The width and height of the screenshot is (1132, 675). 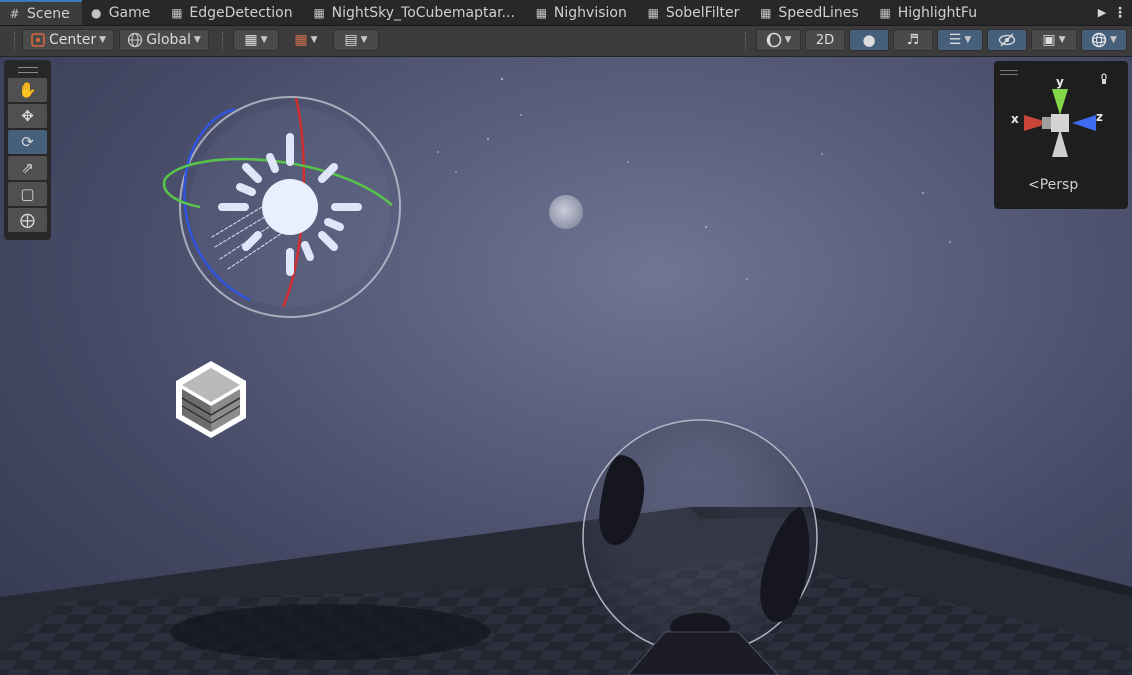 What do you see at coordinates (1049, 40) in the screenshot?
I see `camera-icon: ▣` at bounding box center [1049, 40].